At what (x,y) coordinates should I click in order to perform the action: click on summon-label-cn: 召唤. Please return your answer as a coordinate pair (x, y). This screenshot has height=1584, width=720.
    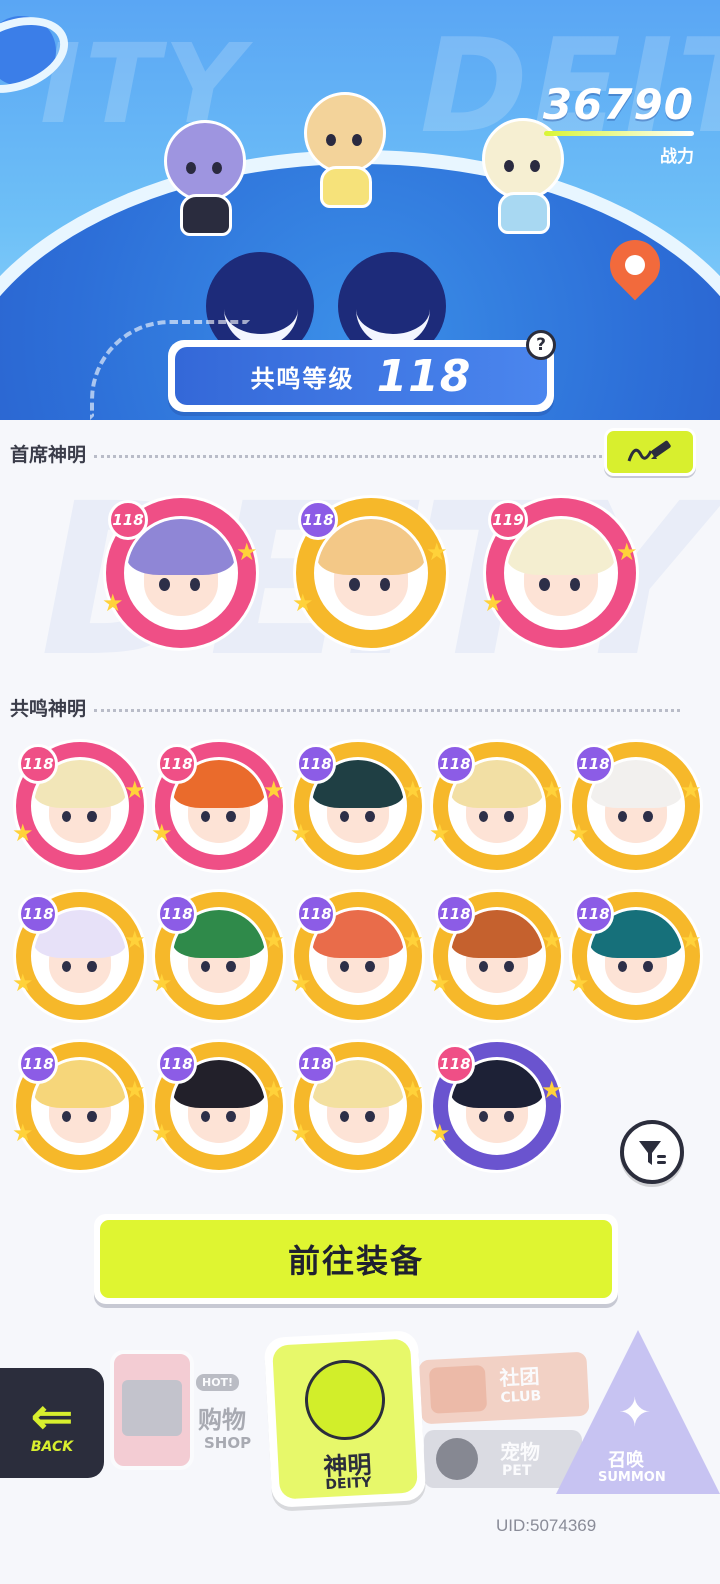
    Looking at the image, I should click on (626, 1460).